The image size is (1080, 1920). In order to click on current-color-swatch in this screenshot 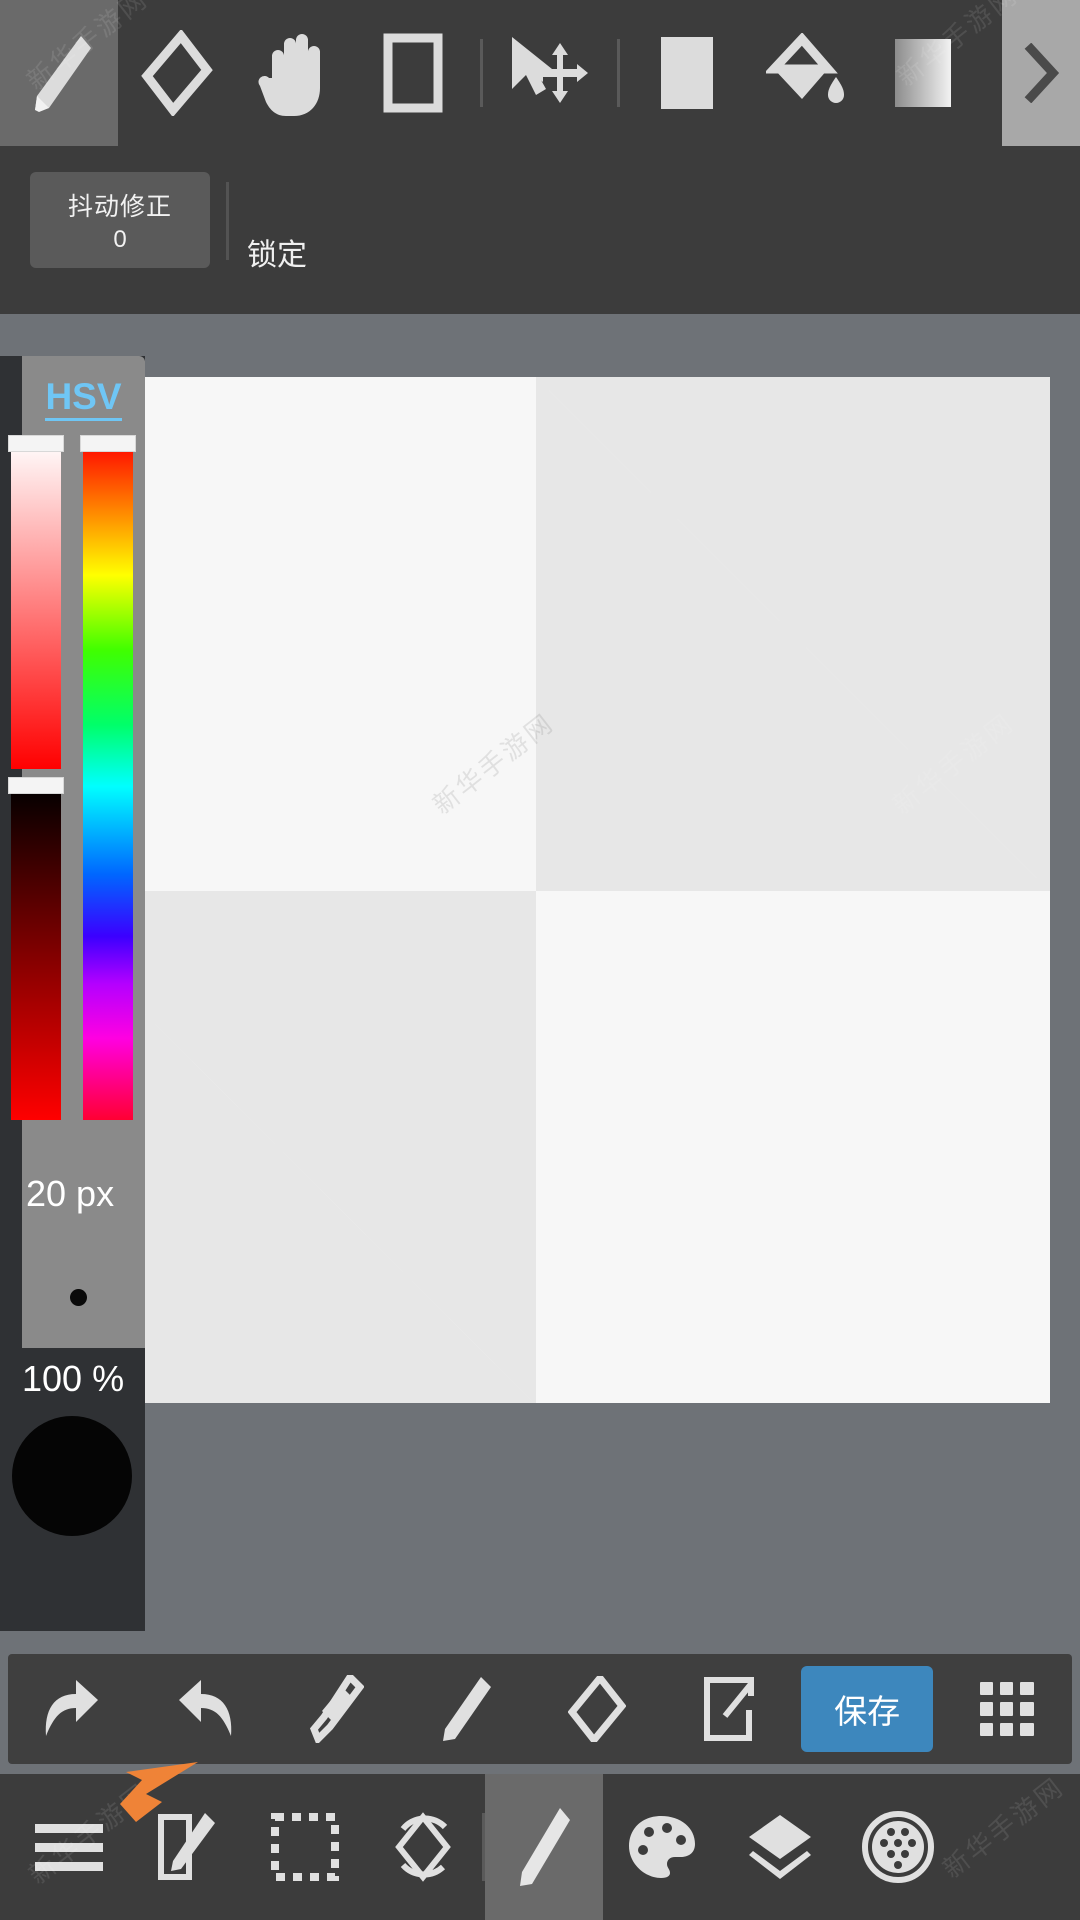, I will do `click(72, 1476)`.